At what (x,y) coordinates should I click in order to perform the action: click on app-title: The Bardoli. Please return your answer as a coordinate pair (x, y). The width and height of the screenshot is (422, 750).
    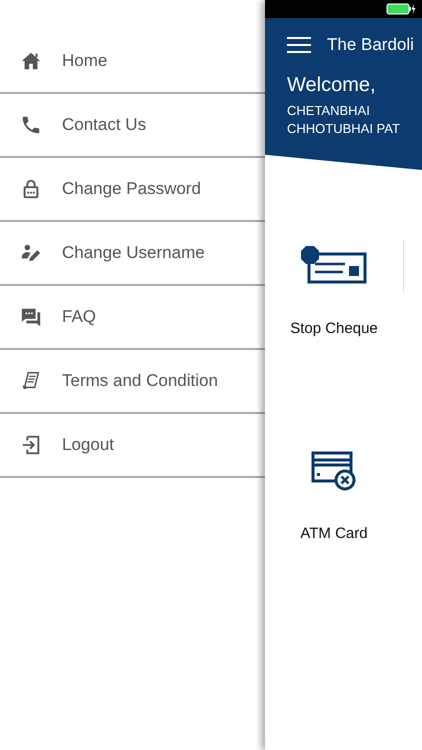
    Looking at the image, I should click on (370, 45).